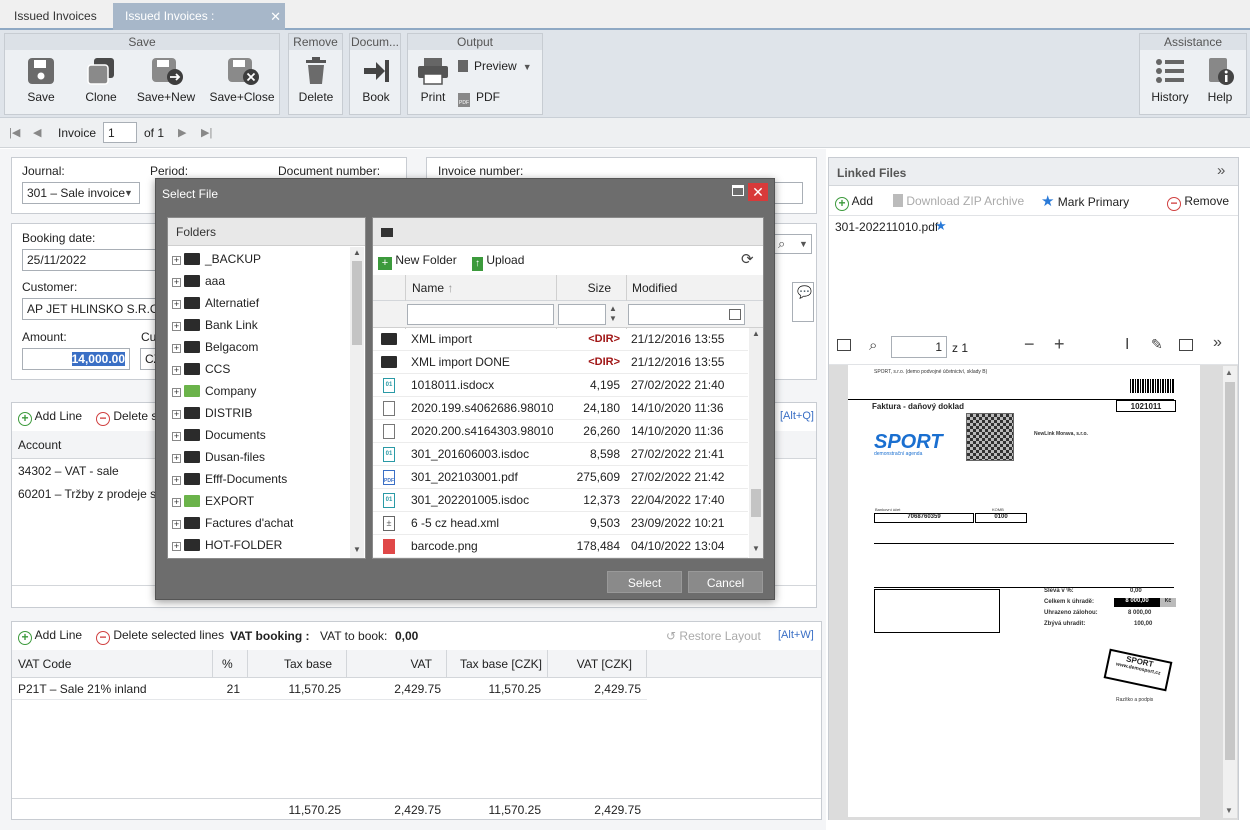 Image resolution: width=1250 pixels, height=830 pixels. I want to click on chevron-down-icon: ▼, so click(128, 193).